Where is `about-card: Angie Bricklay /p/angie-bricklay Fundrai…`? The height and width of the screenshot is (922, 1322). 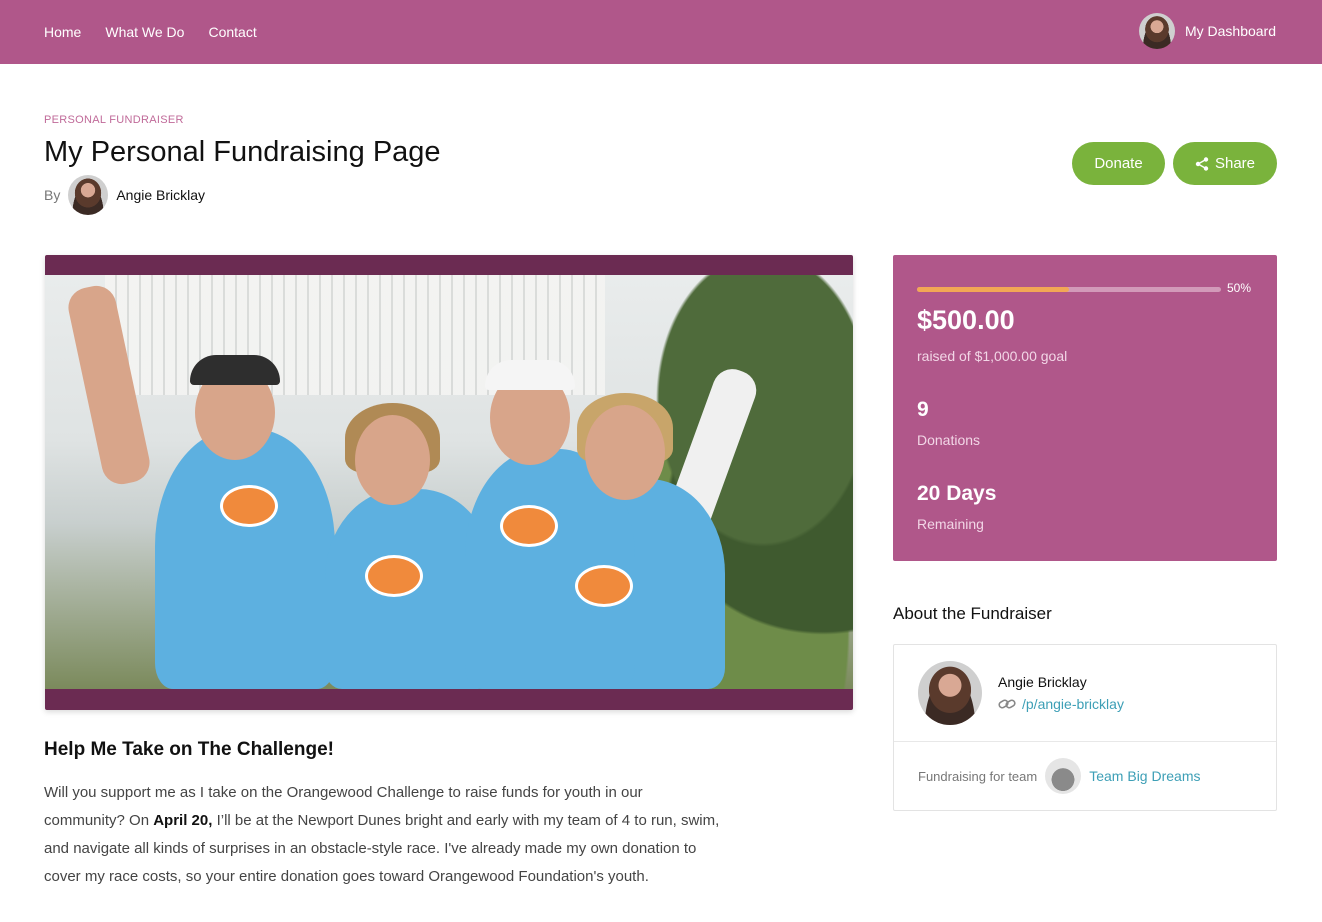
about-card: Angie Bricklay /p/angie-bricklay Fundrai… is located at coordinates (1085, 727).